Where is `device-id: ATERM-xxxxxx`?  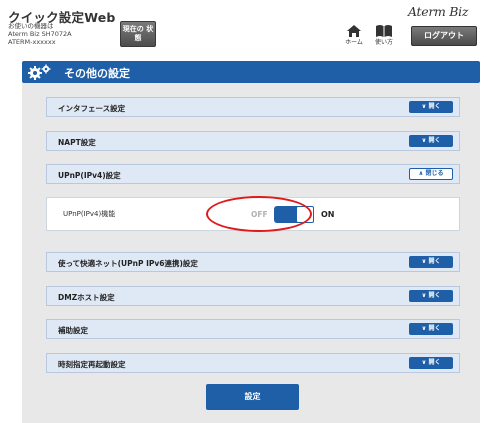
device-id: ATERM-xxxxxx is located at coordinates (32, 42).